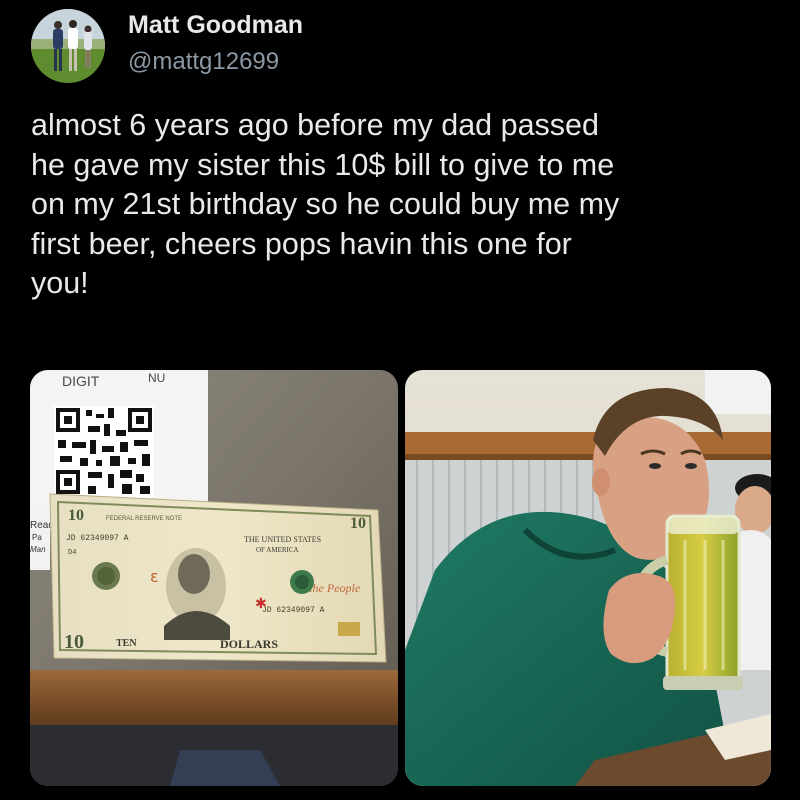  I want to click on sign-text: DIGIT, so click(81, 381).